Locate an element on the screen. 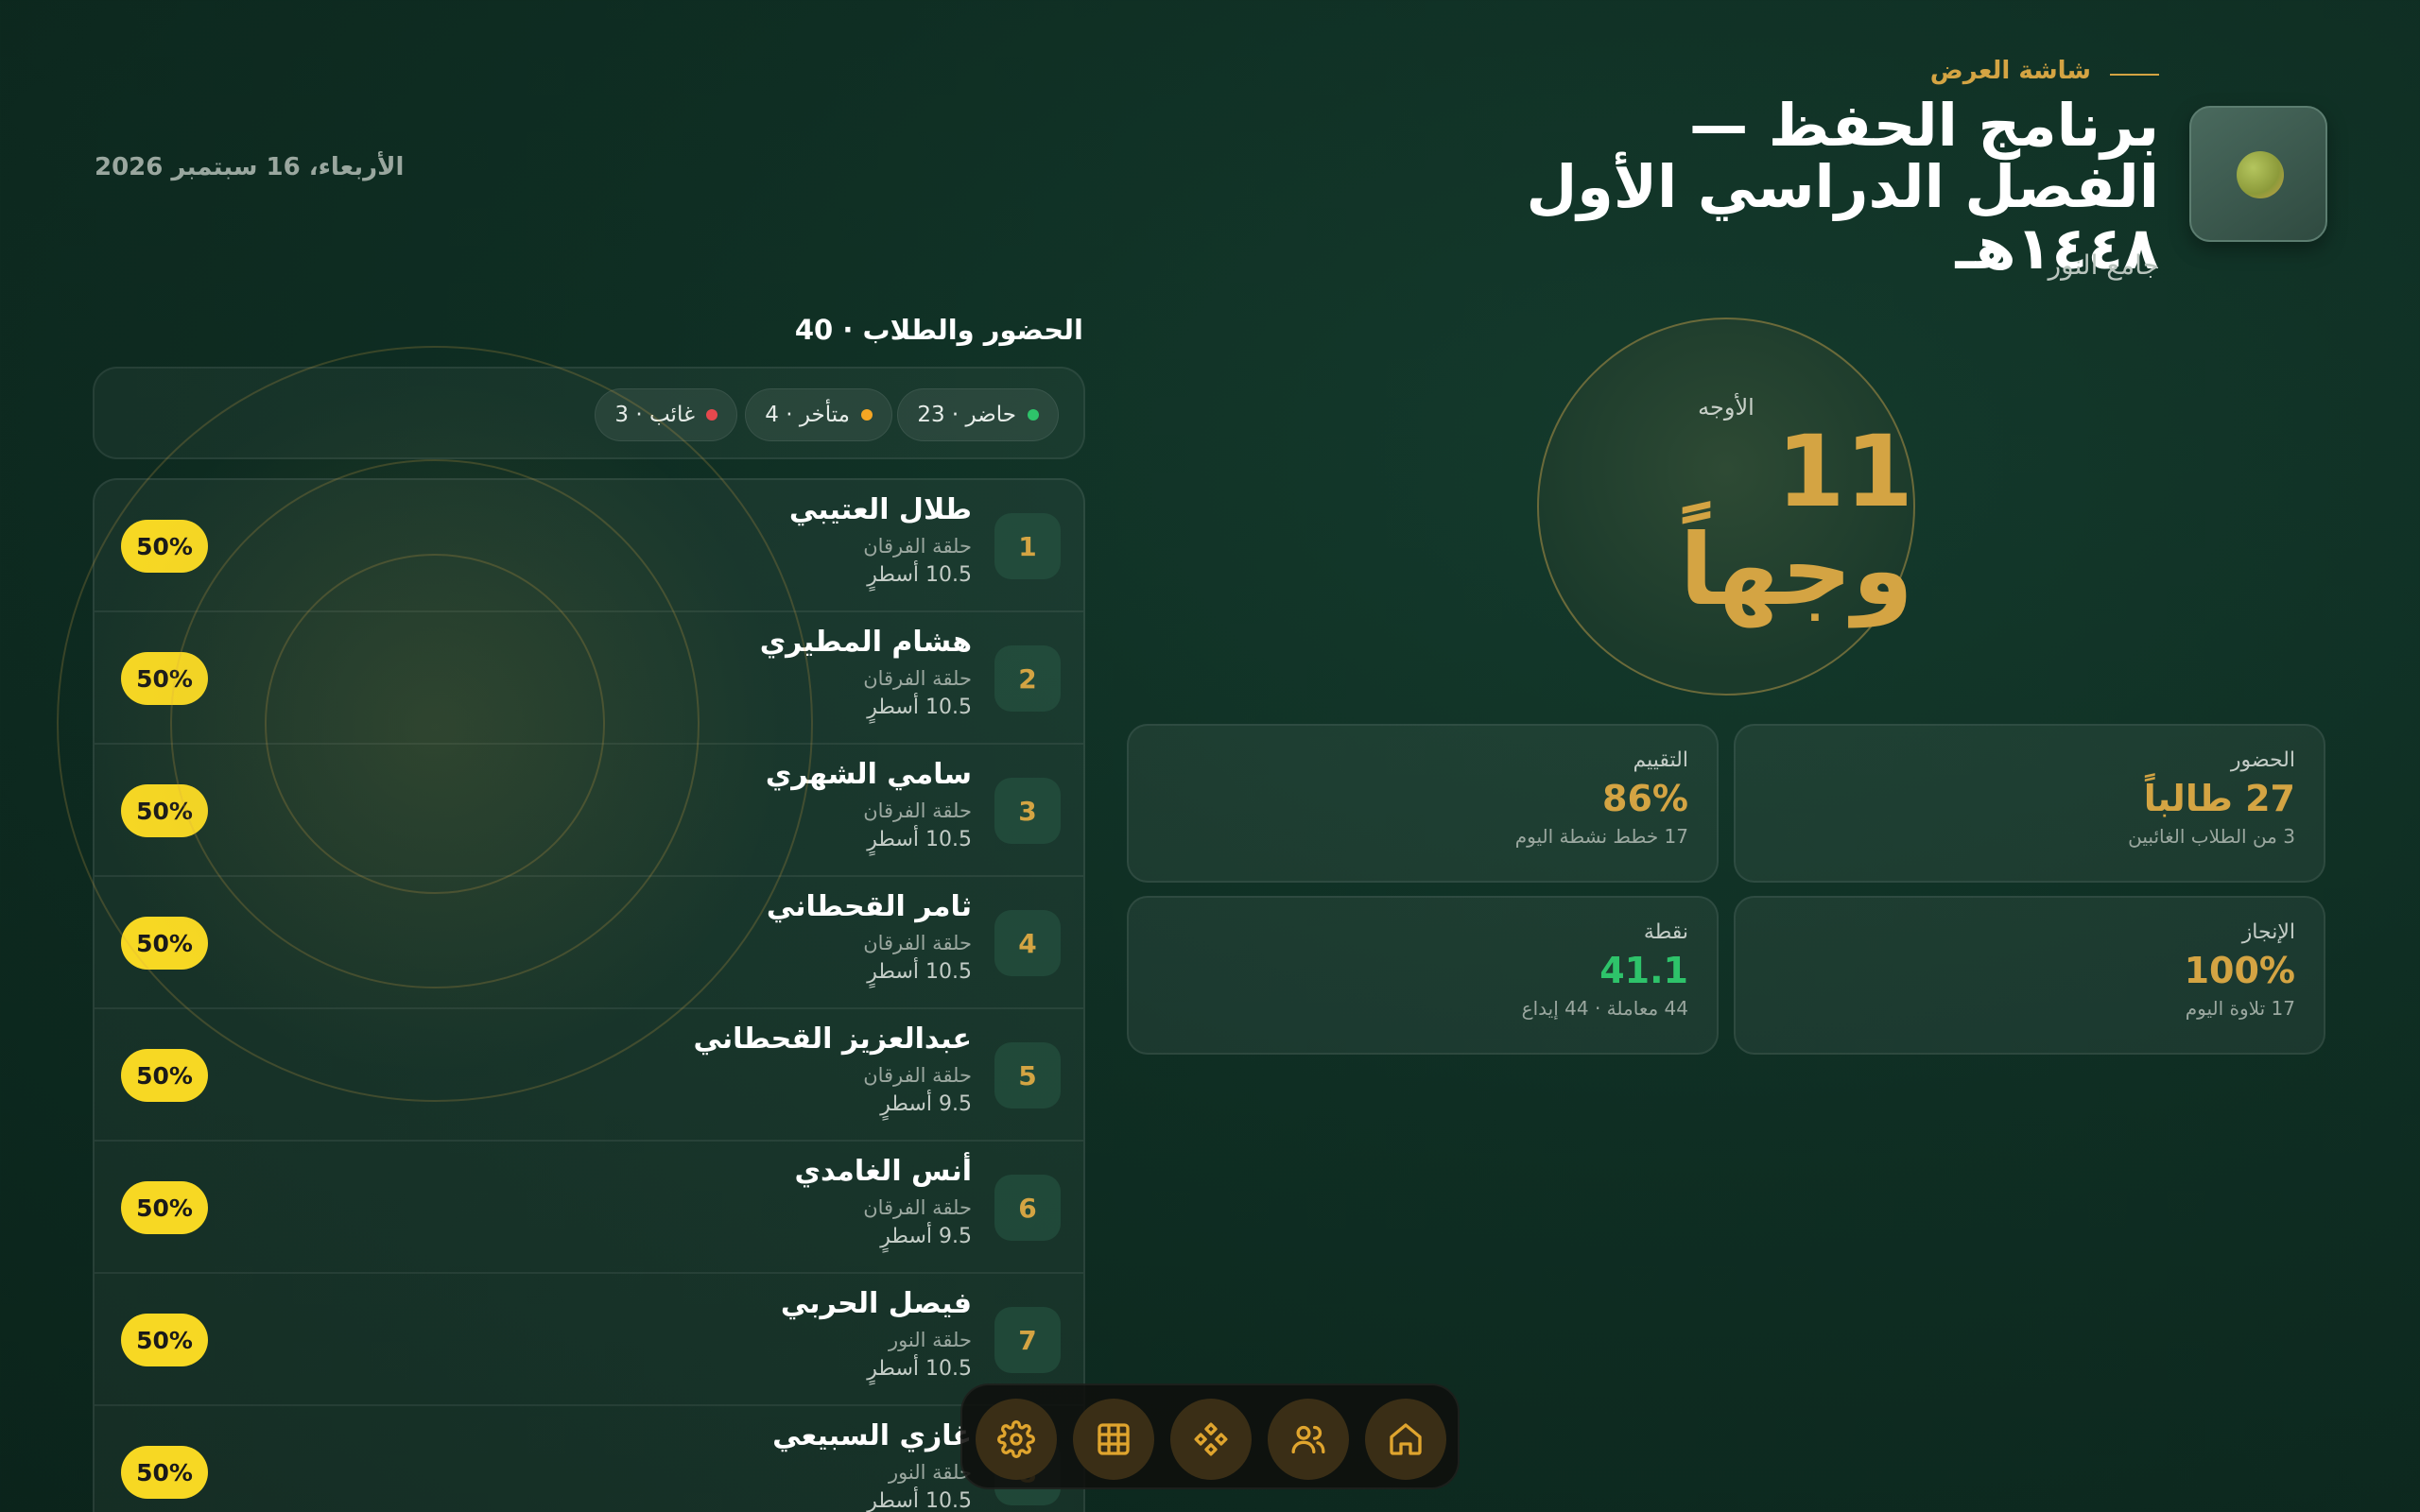  stat-value: 86% is located at coordinates (1645, 798).